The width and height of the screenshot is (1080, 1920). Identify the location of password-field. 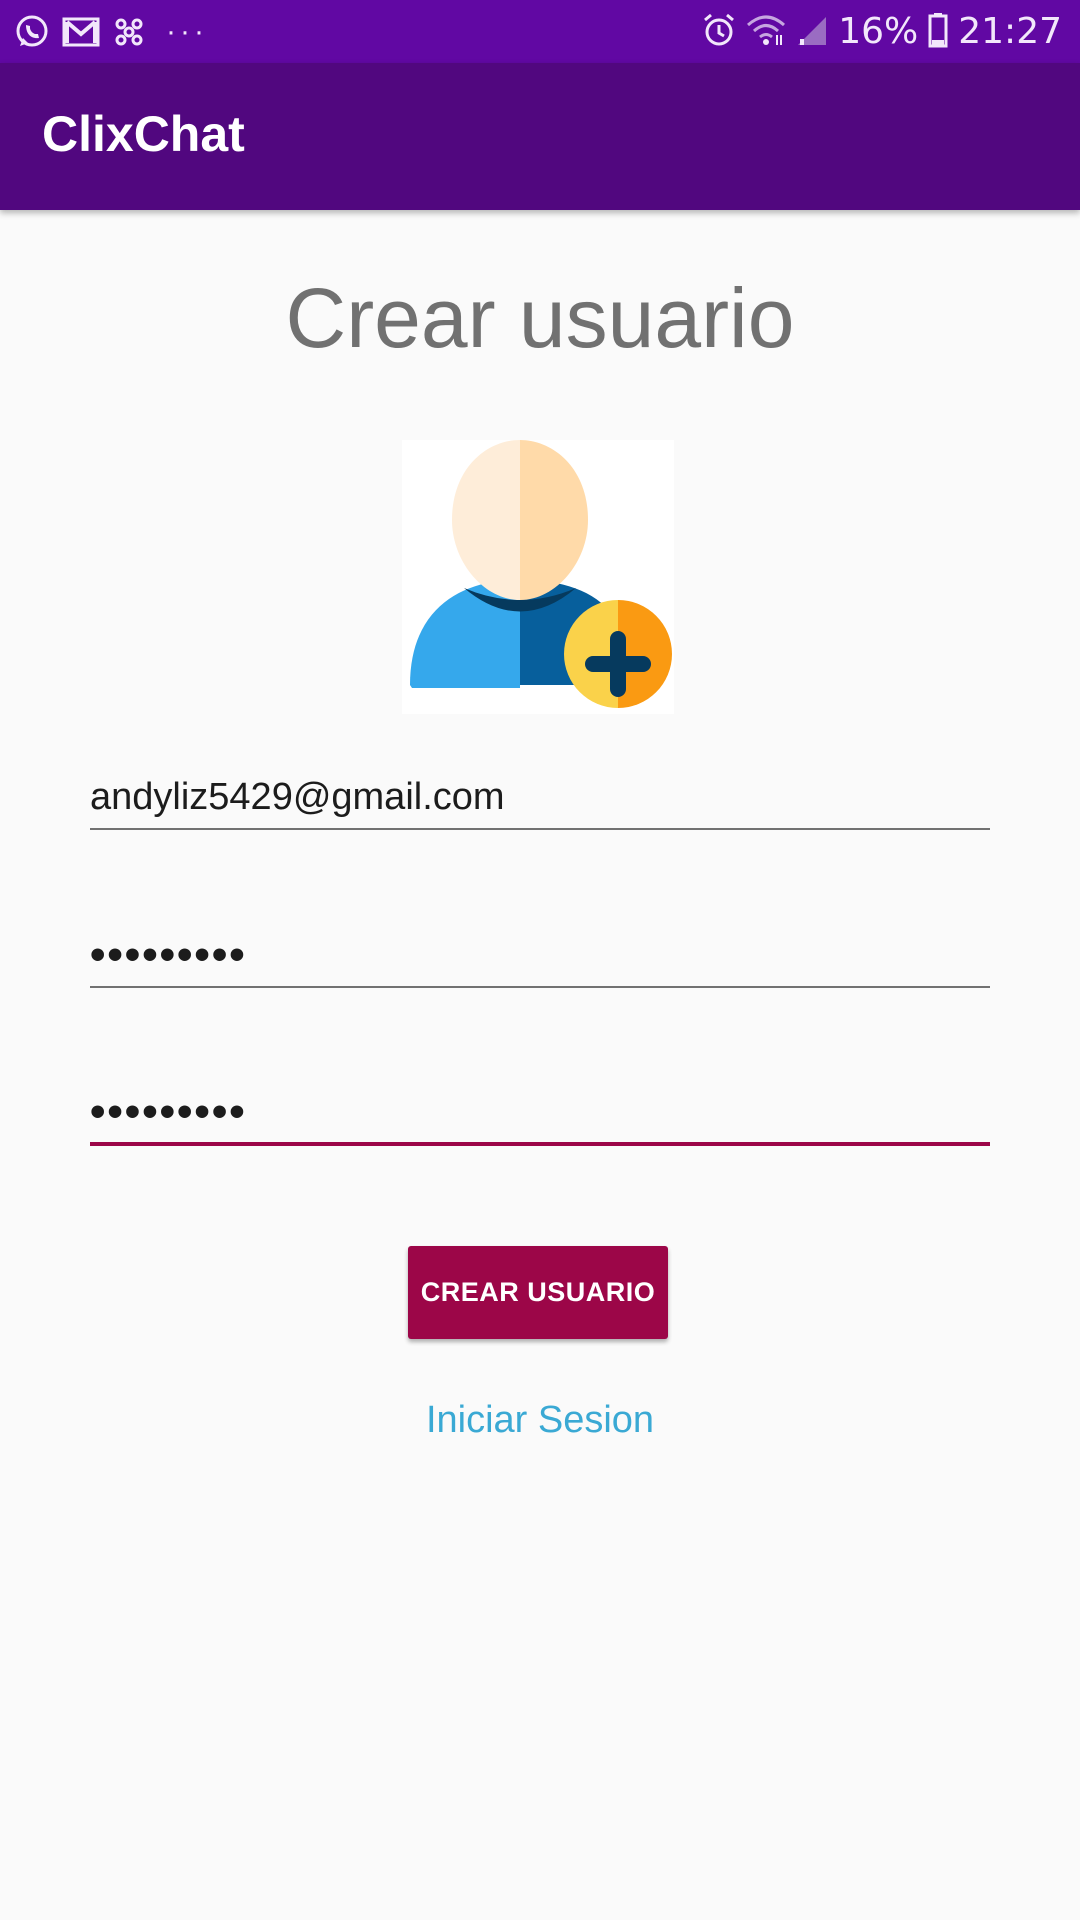
(540, 959).